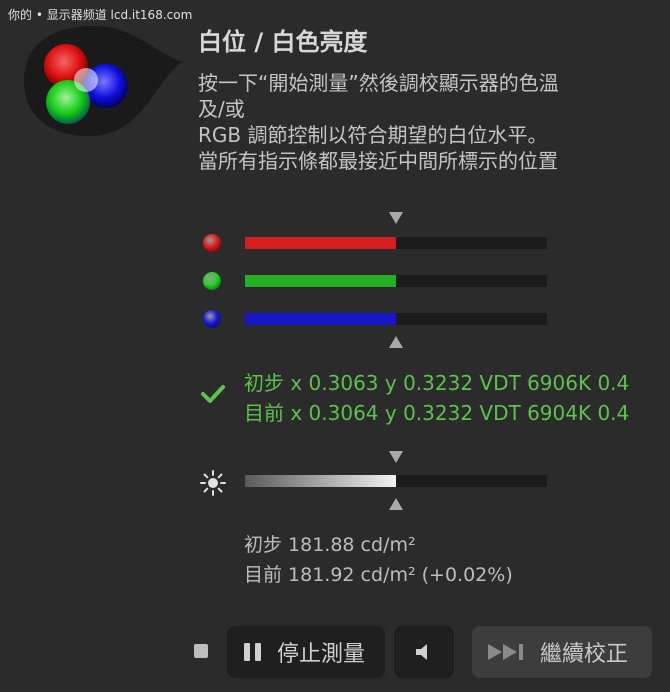 This screenshot has height=692, width=670. I want to click on instruction-line: 及/或, so click(221, 109).